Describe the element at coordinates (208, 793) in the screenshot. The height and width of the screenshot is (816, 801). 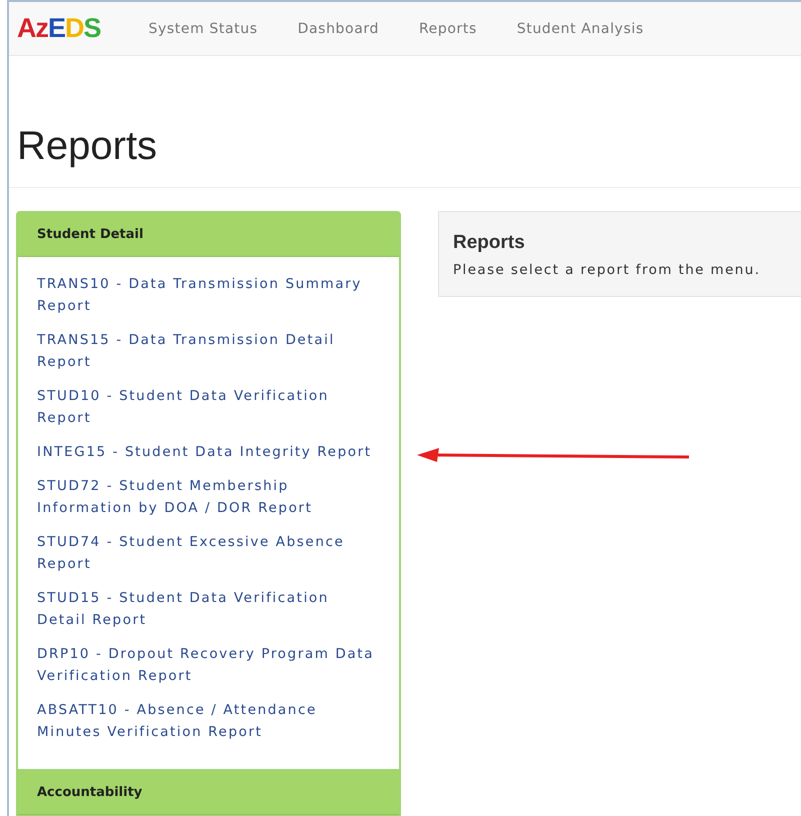
I see `panel-heading: Accountability` at that location.